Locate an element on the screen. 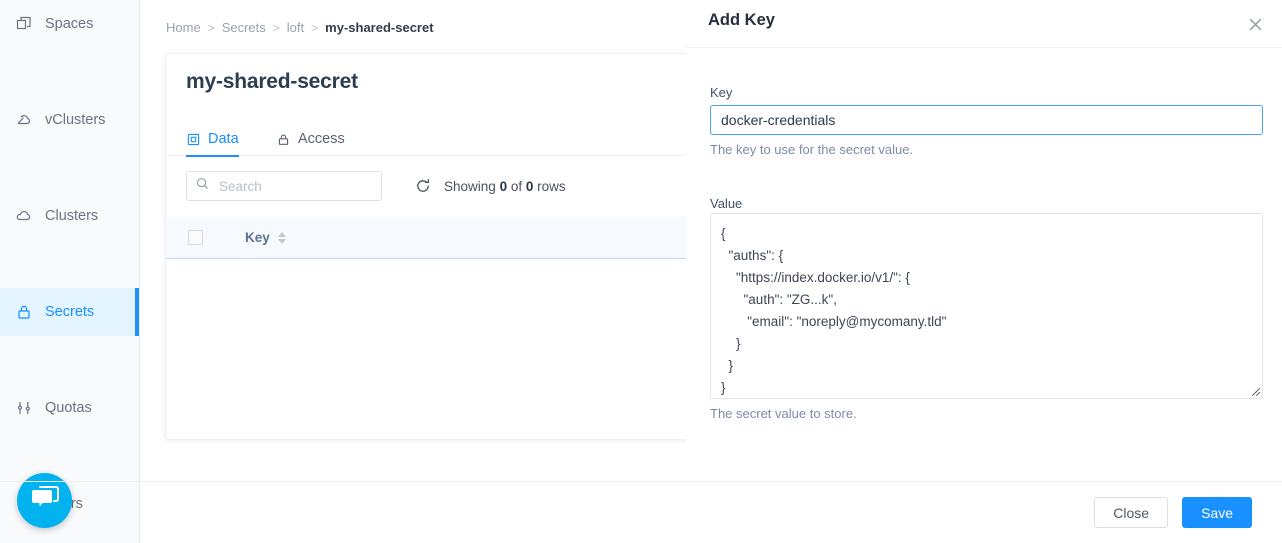 The width and height of the screenshot is (1282, 543). select-all-checkbox is located at coordinates (195, 237).